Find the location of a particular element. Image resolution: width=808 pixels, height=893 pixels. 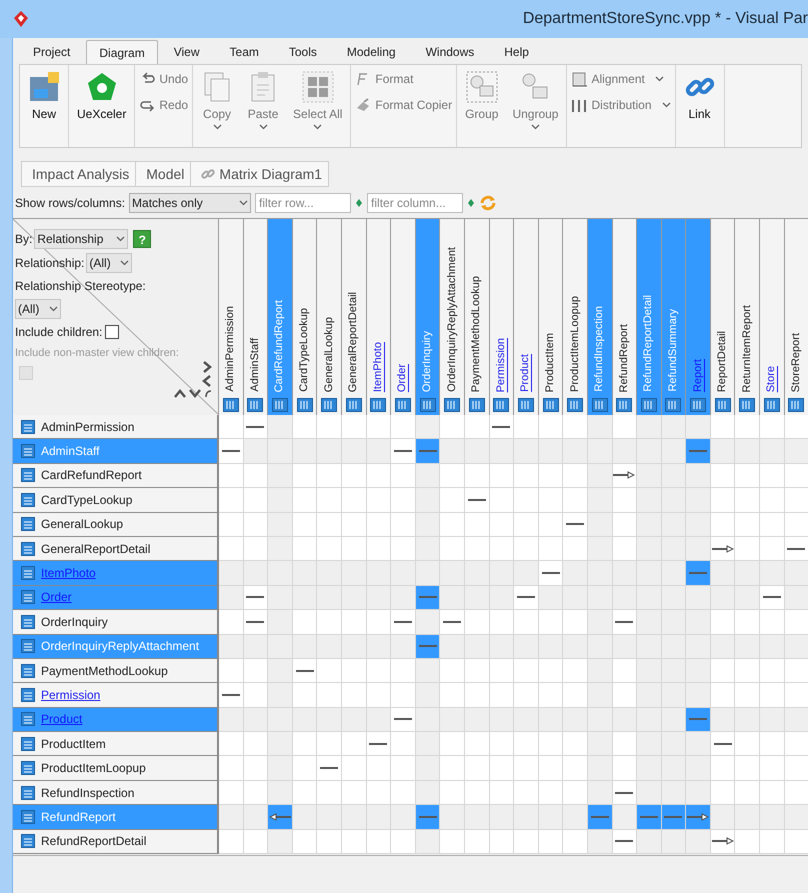

menu-tab: View is located at coordinates (187, 52).